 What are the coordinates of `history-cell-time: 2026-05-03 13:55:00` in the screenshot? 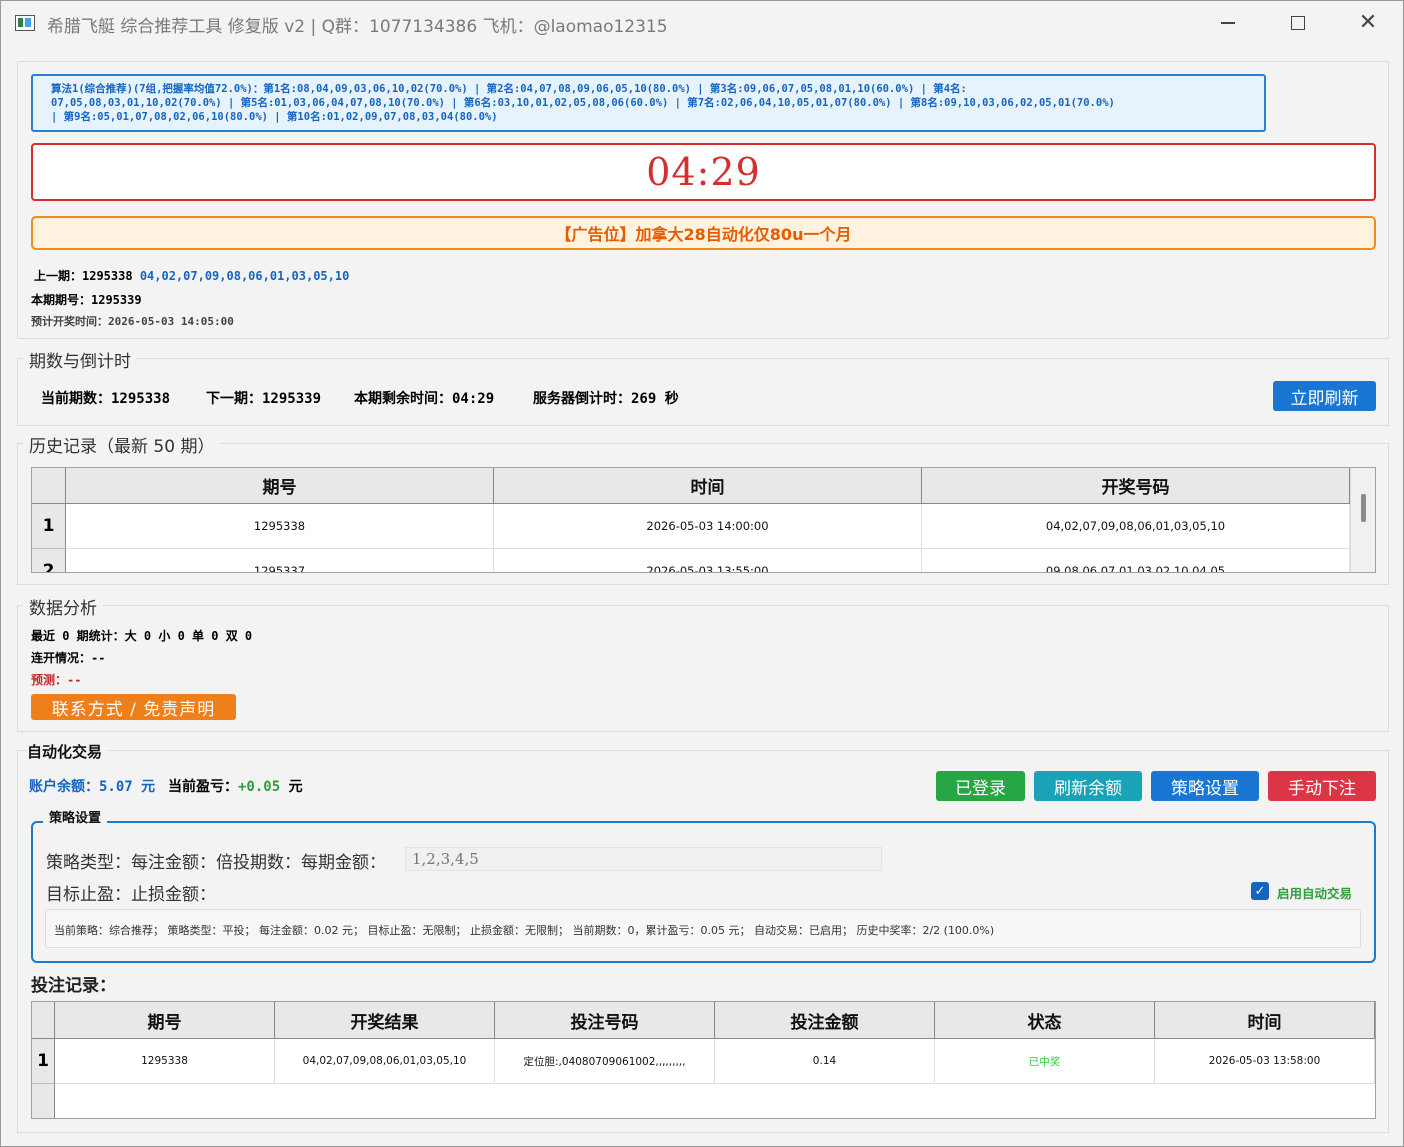 It's located at (708, 560).